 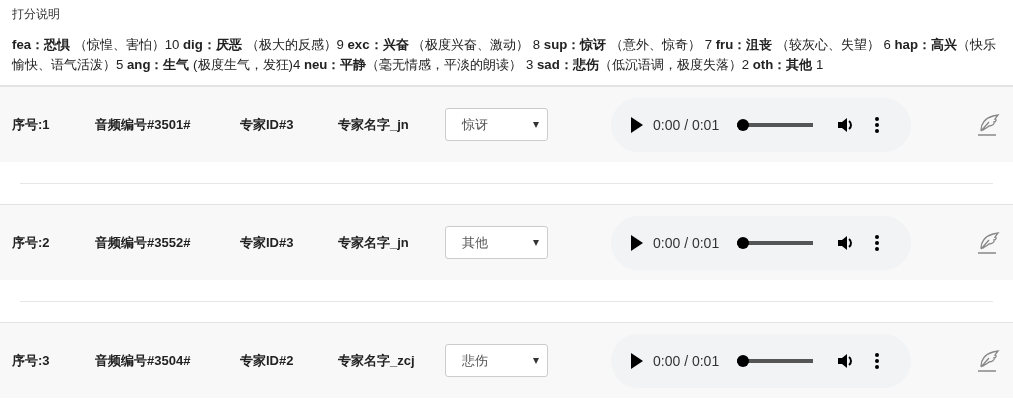 I want to click on row-number: 序号:1, so click(x=31, y=124).